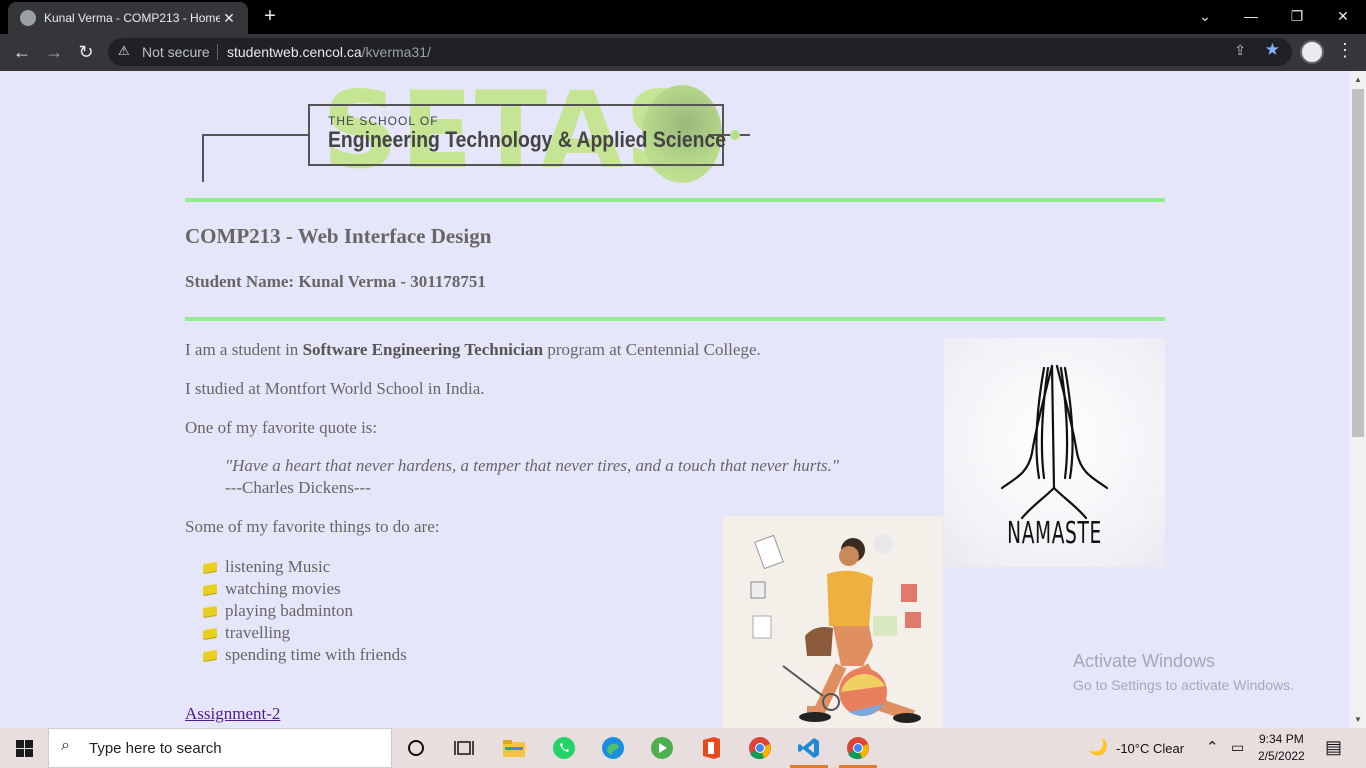 Image resolution: width=1366 pixels, height=768 pixels. I want to click on divider, so click(217, 52).